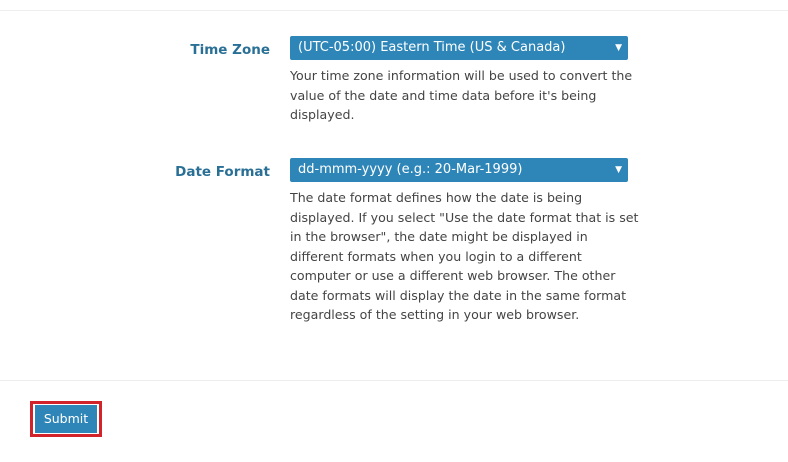 Image resolution: width=788 pixels, height=462 pixels. Describe the element at coordinates (410, 169) in the screenshot. I see `date-format-selected-value: dd-mmm-yyyy (e.g.: 20-Mar-1999)` at that location.